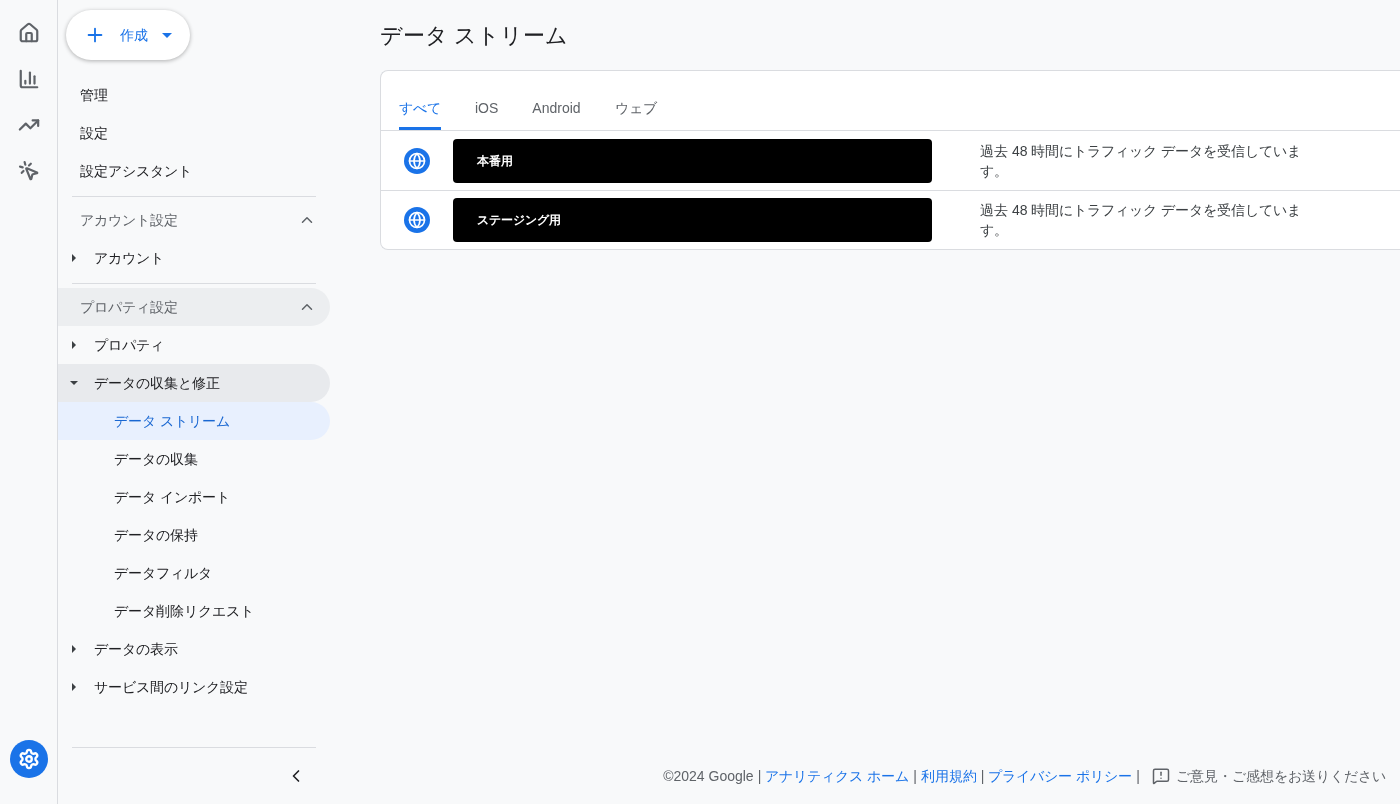  What do you see at coordinates (837, 776) in the screenshot?
I see `footer-link: アナリティクス ホーム` at bounding box center [837, 776].